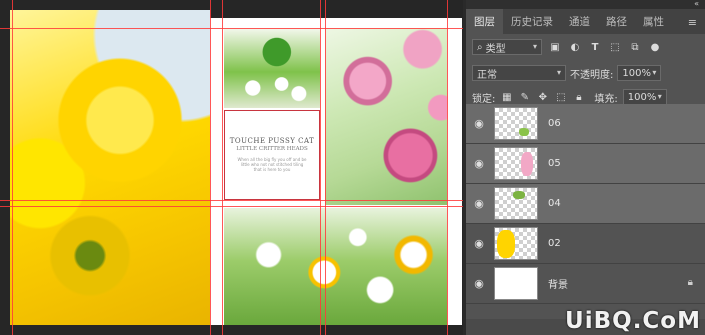 The width and height of the screenshot is (705, 335). What do you see at coordinates (335, 266) in the screenshot?
I see `daisy-field-photo` at bounding box center [335, 266].